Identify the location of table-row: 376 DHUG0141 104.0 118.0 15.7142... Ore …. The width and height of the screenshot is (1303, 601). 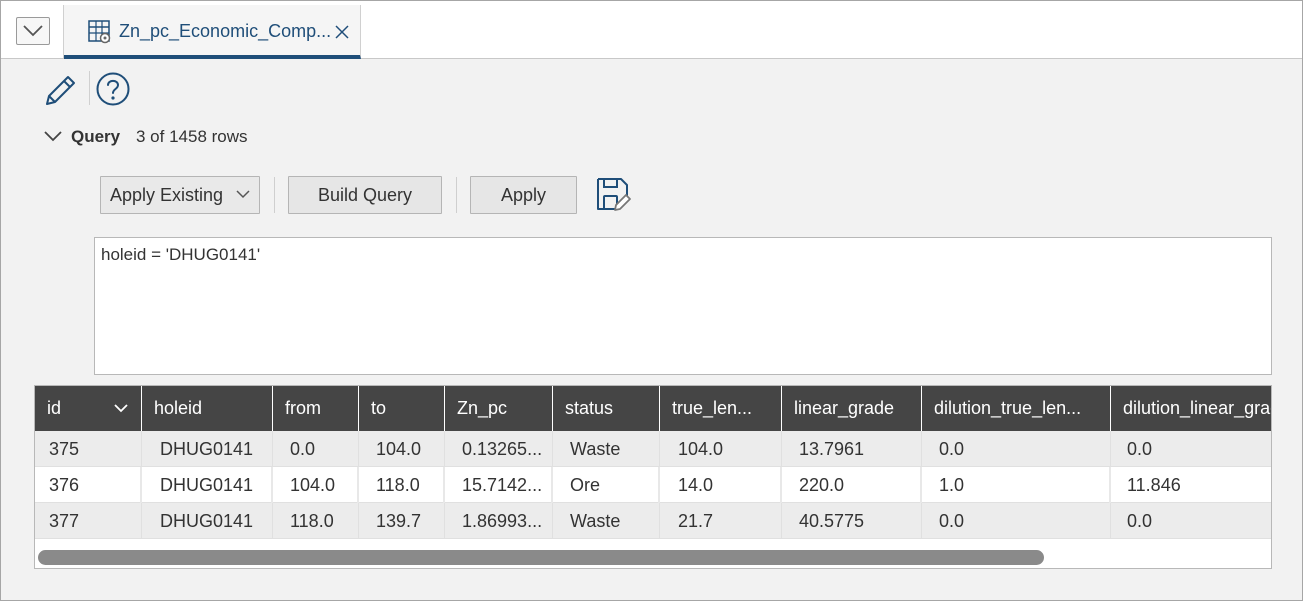
(653, 485).